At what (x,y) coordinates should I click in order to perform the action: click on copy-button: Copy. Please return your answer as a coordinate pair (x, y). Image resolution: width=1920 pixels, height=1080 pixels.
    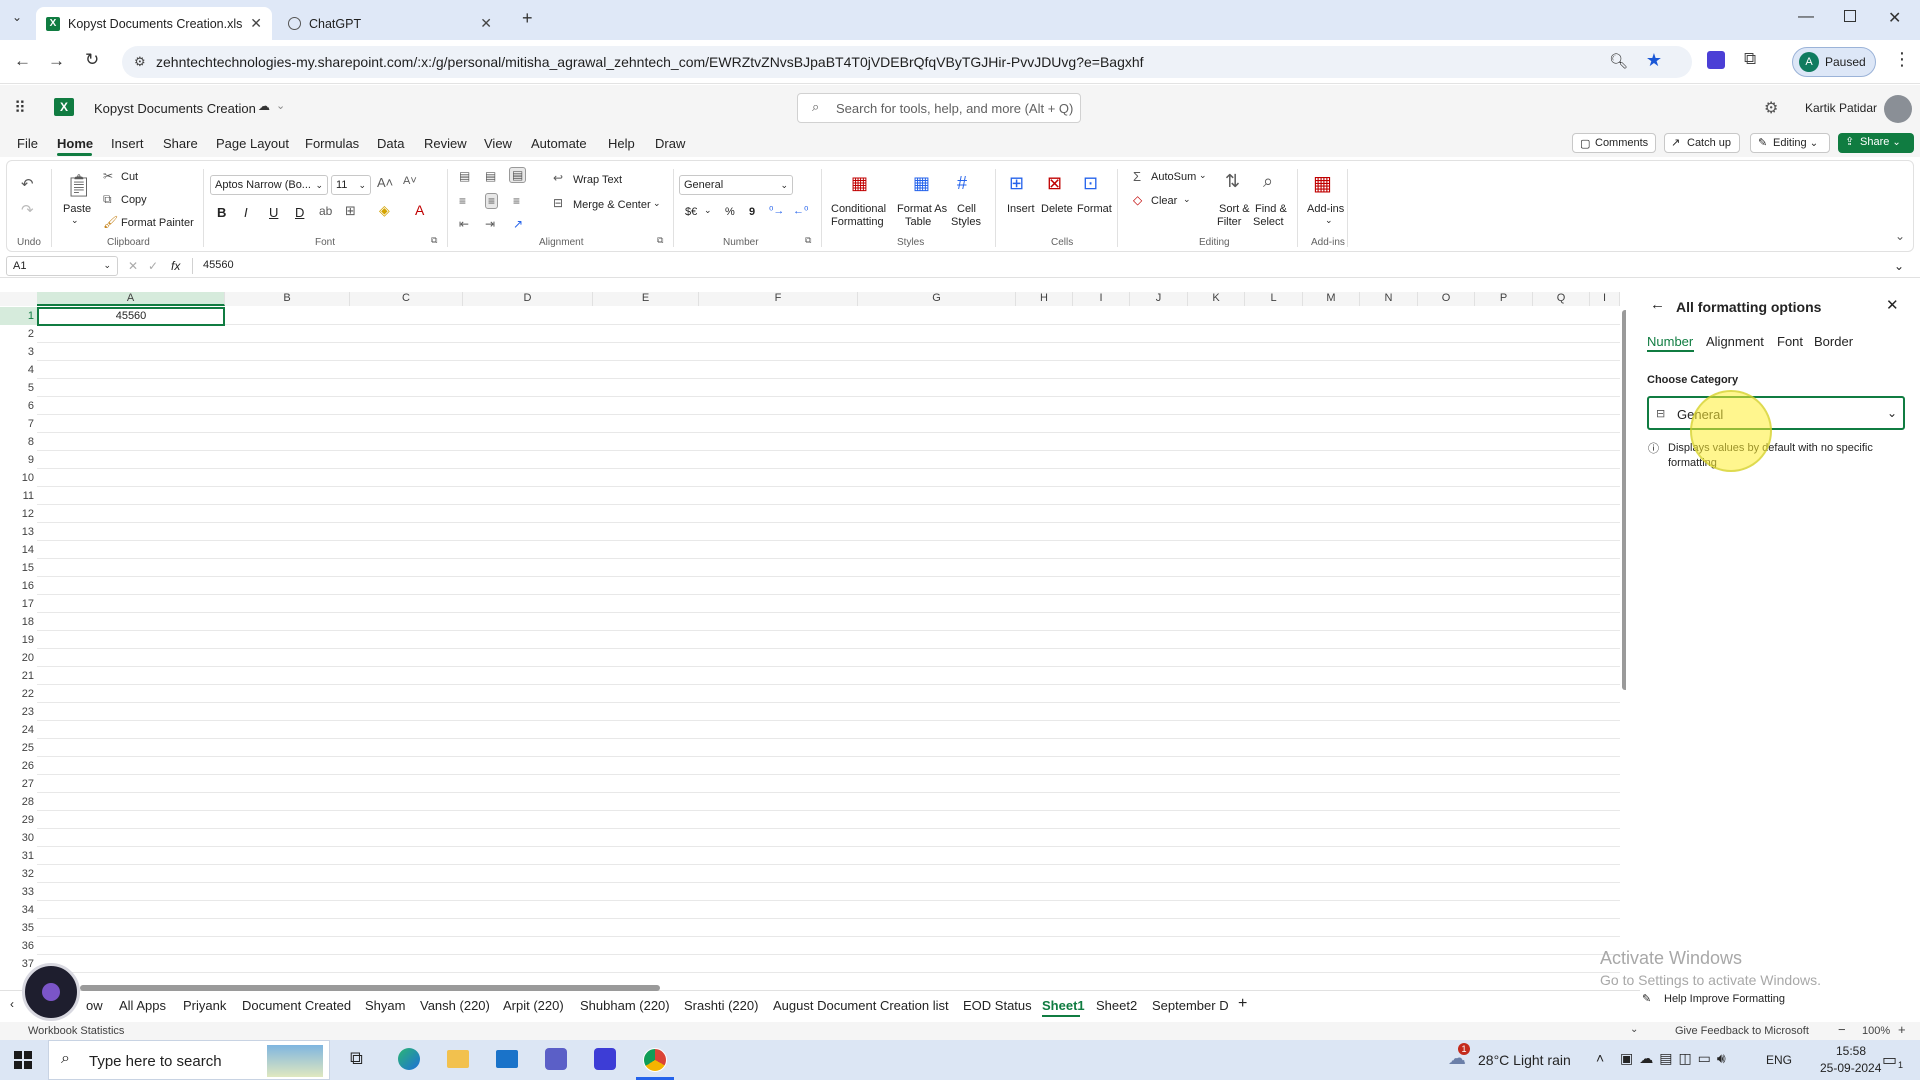
    Looking at the image, I should click on (134, 200).